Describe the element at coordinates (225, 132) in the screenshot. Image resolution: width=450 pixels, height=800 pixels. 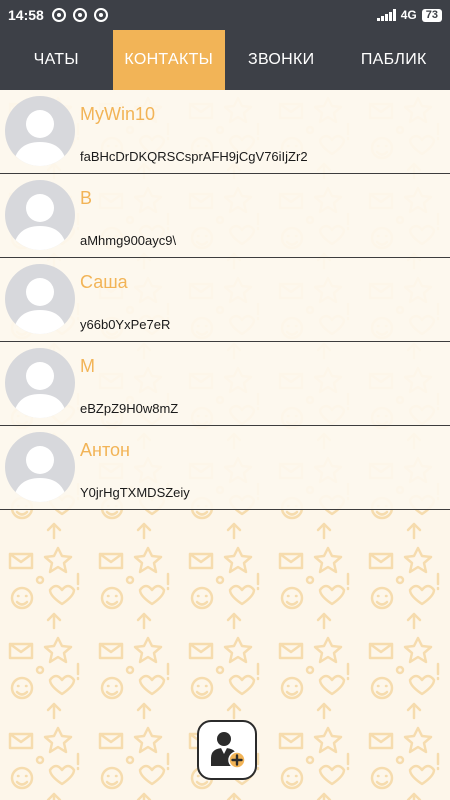
I see `contact-row: MyWin10 faBHcDrDKQRSCsprAFH9jCgV76iIjZr2` at that location.